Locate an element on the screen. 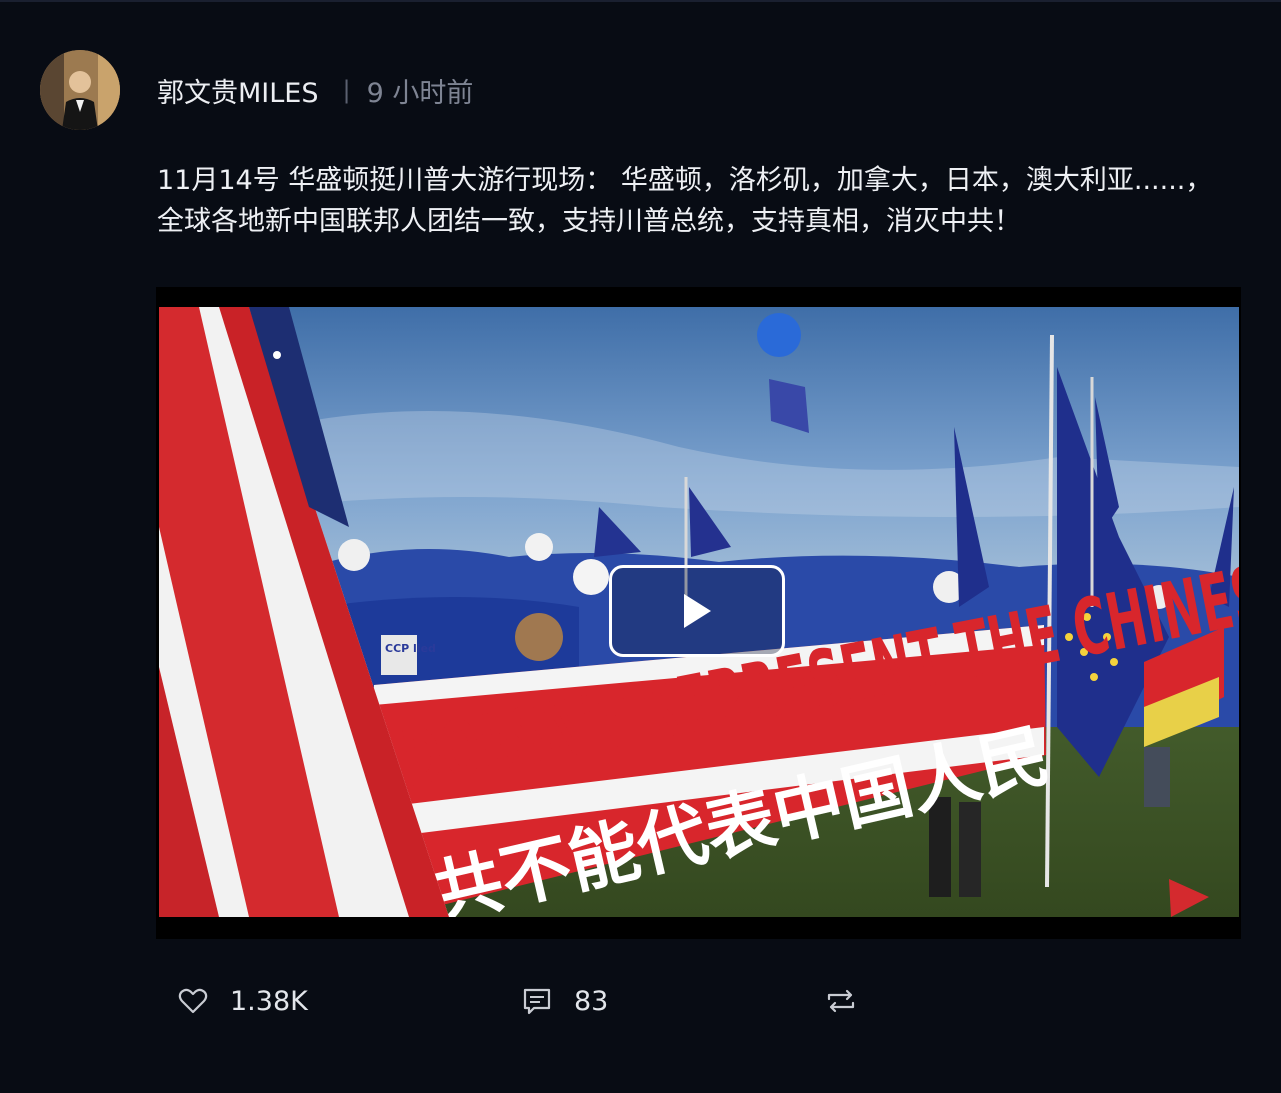  post-actions: 1.38K 83 is located at coordinates (640, 1001).